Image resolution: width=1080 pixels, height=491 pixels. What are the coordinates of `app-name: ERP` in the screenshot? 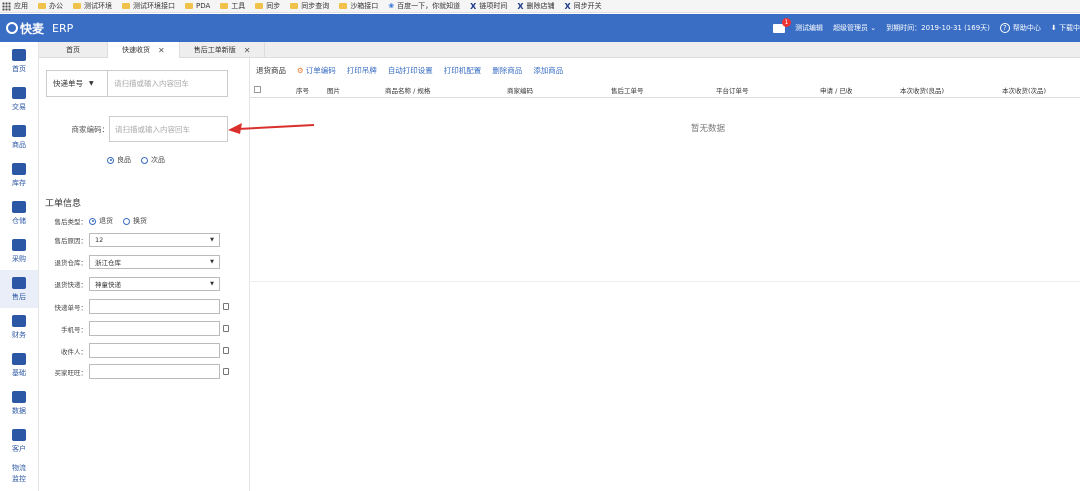 It's located at (63, 28).